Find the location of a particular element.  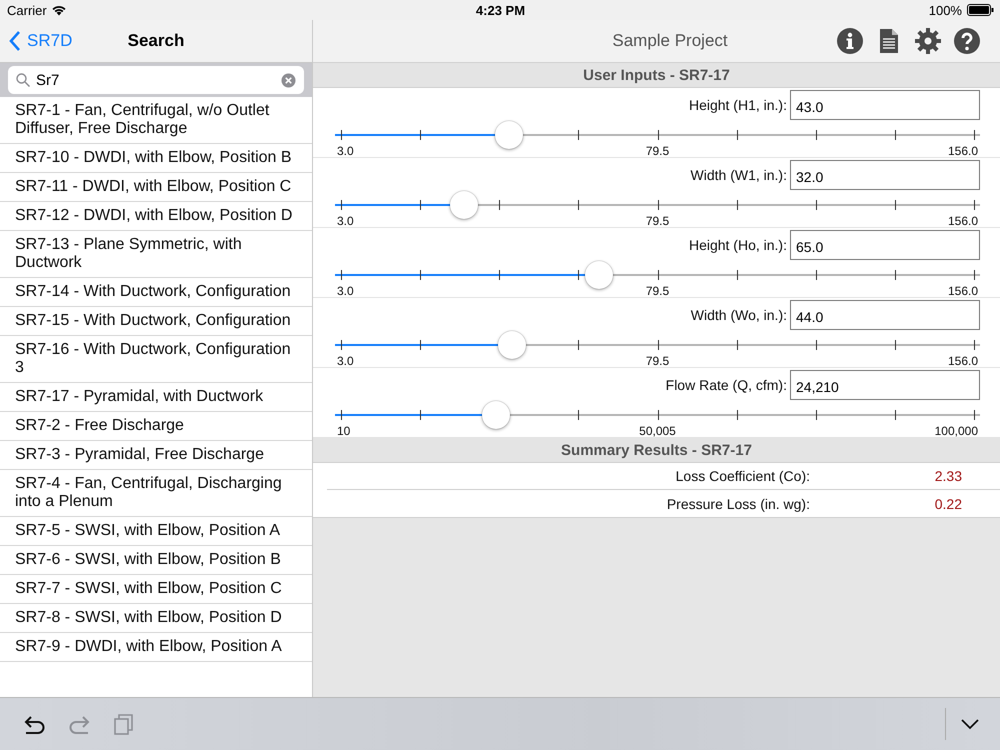

clear-icon is located at coordinates (288, 80).